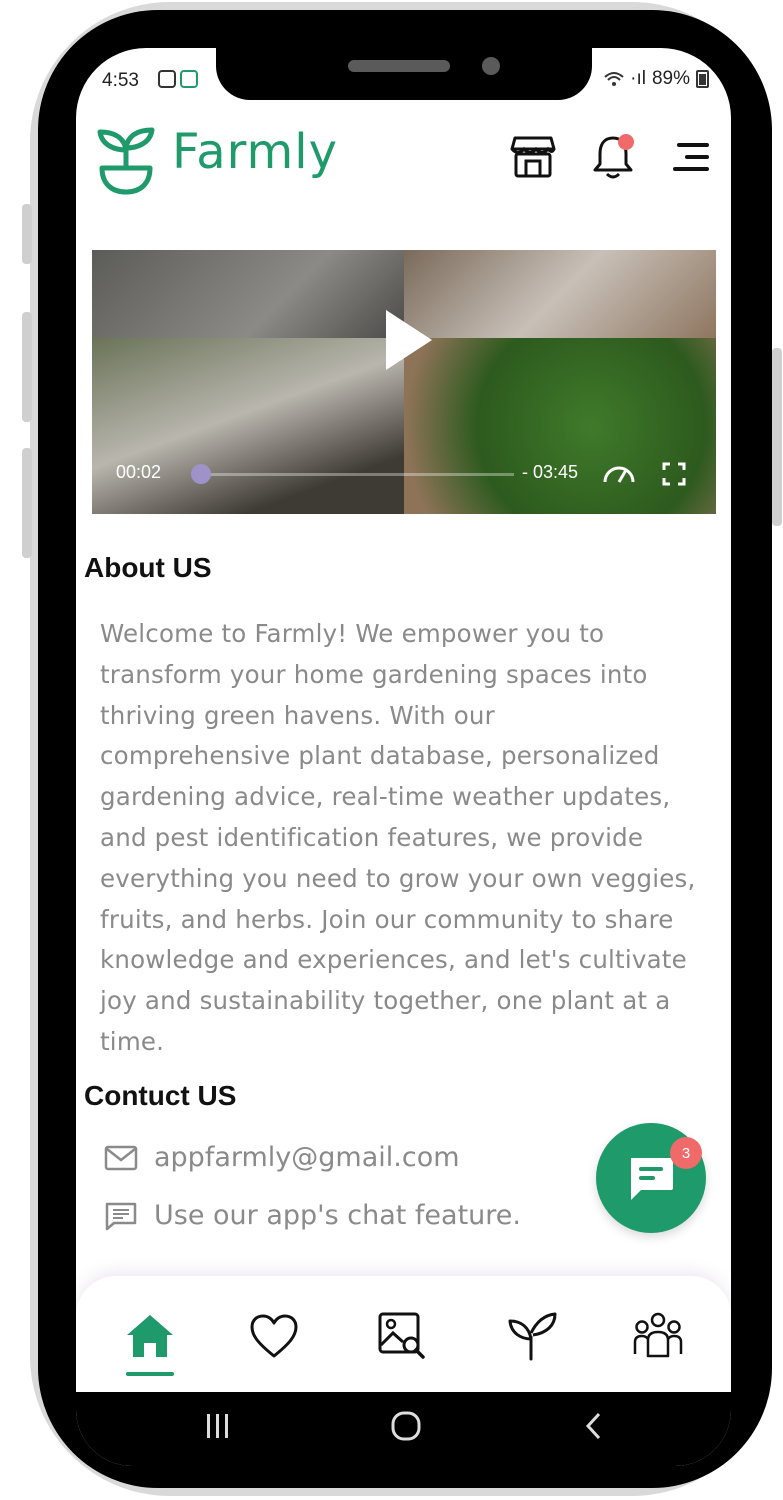  What do you see at coordinates (777, 437) in the screenshot?
I see `power-button` at bounding box center [777, 437].